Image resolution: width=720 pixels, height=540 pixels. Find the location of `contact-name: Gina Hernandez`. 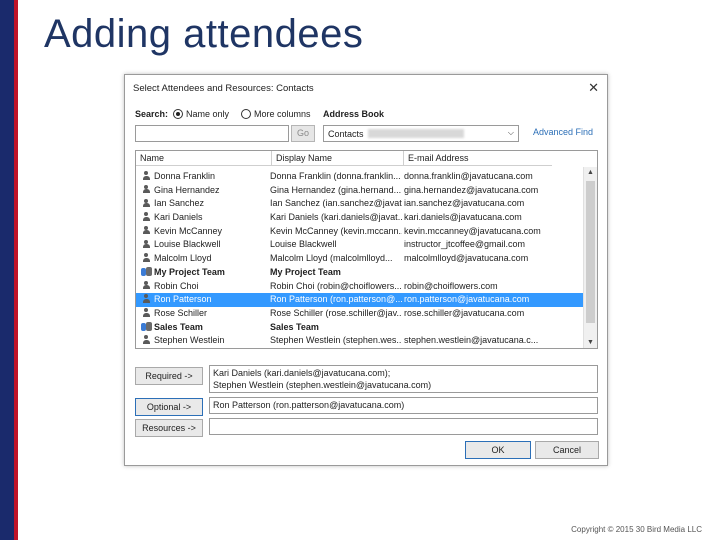

contact-name: Gina Hernandez is located at coordinates (187, 189).